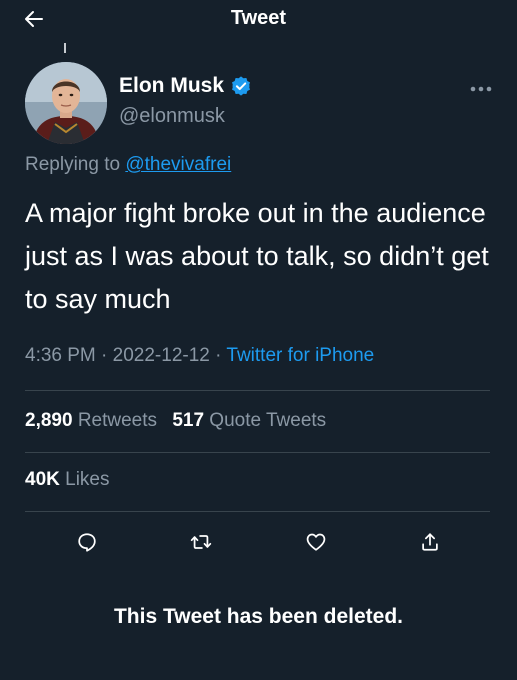 The width and height of the screenshot is (517, 680). Describe the element at coordinates (65, 48) in the screenshot. I see `thread-connector` at that location.